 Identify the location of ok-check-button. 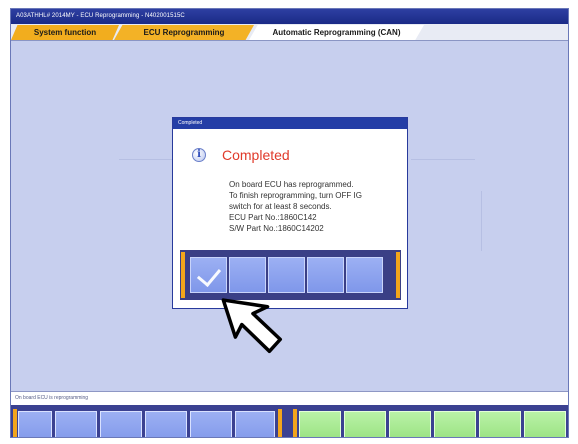
(208, 275).